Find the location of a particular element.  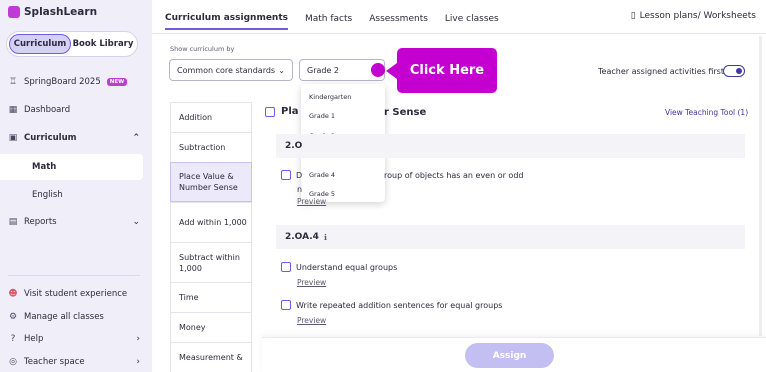

scrollbar is located at coordinates (760, 186).